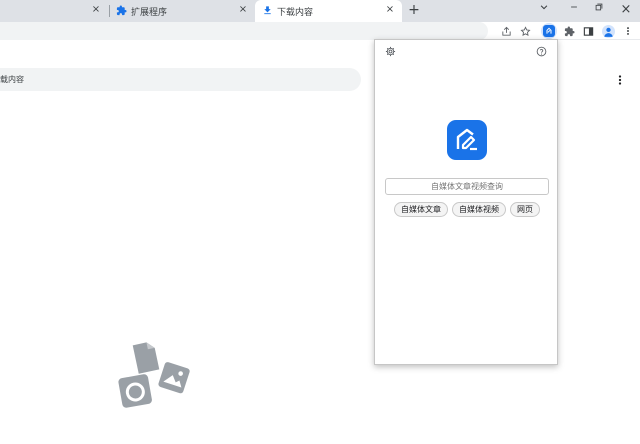  What do you see at coordinates (390, 10) in the screenshot?
I see `tab-downloads-close-icon: ×` at bounding box center [390, 10].